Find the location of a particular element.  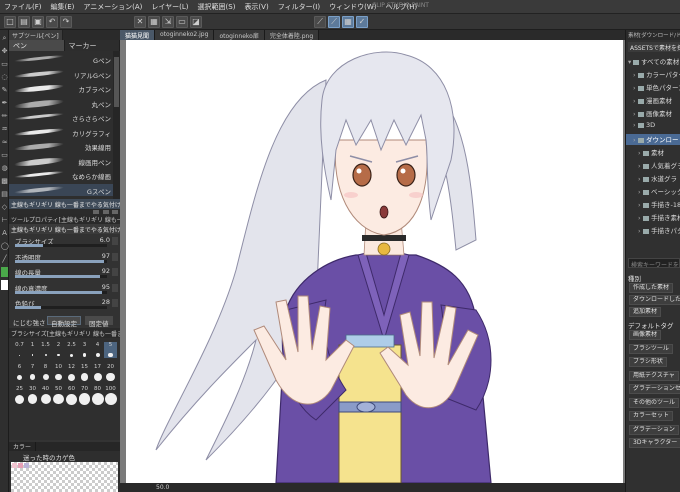

ruler-icon: ⊢ is located at coordinates (4, 220).